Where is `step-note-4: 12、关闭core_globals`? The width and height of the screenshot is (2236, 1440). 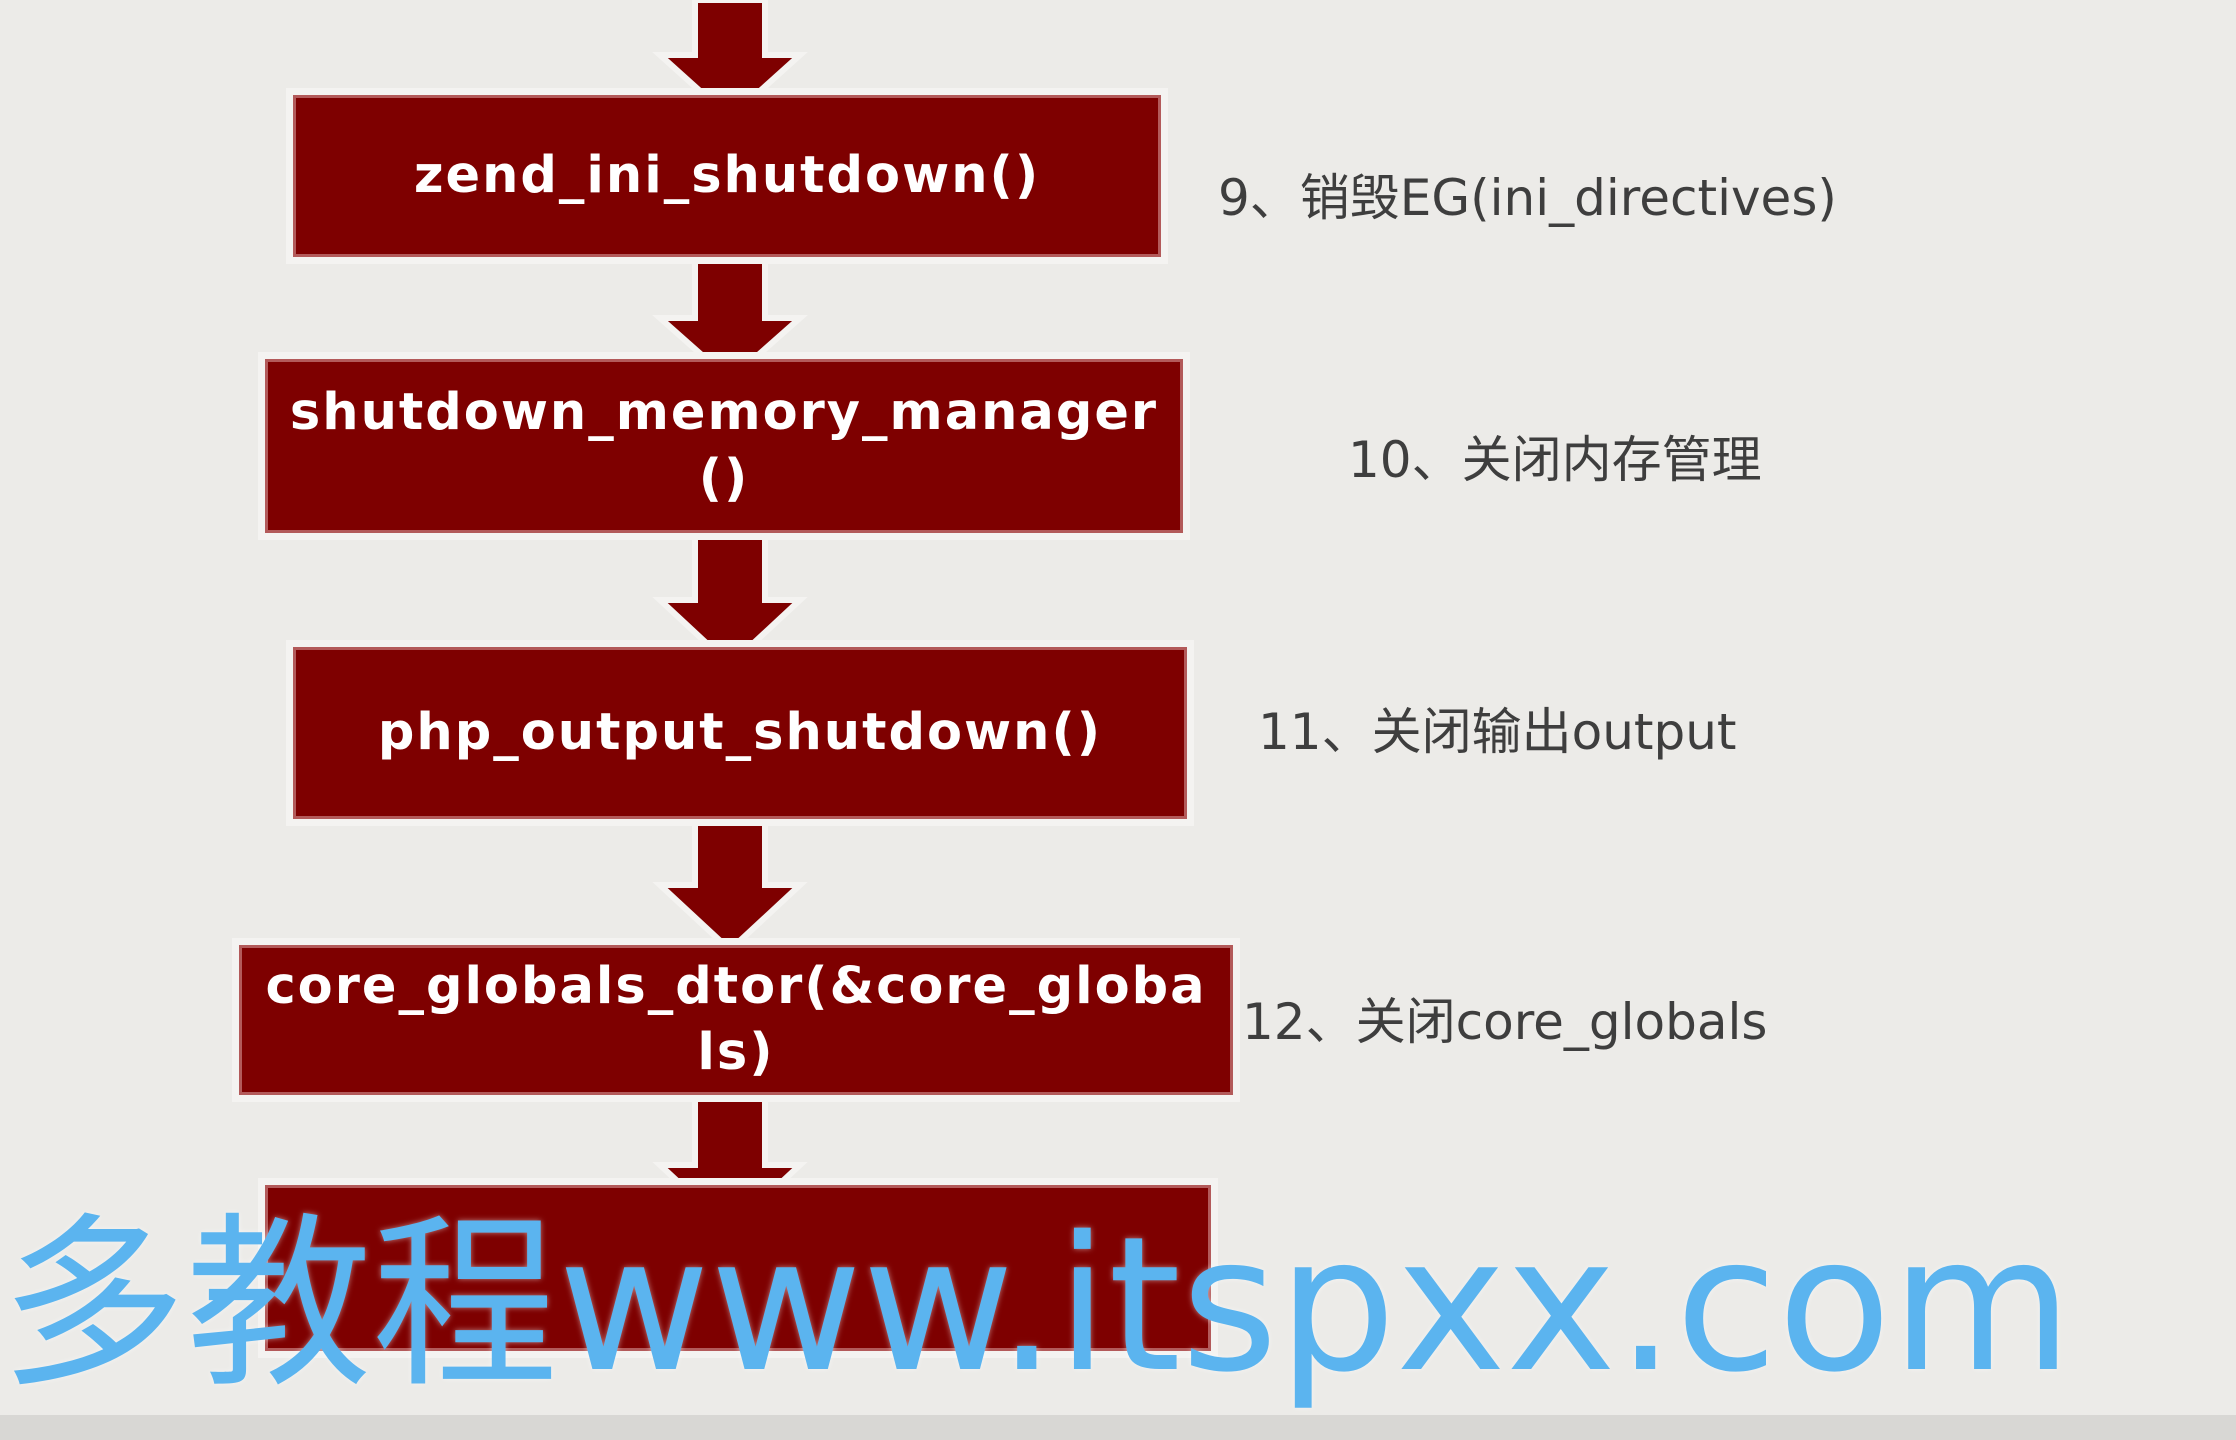 step-note-4: 12、关闭core_globals is located at coordinates (1505, 1022).